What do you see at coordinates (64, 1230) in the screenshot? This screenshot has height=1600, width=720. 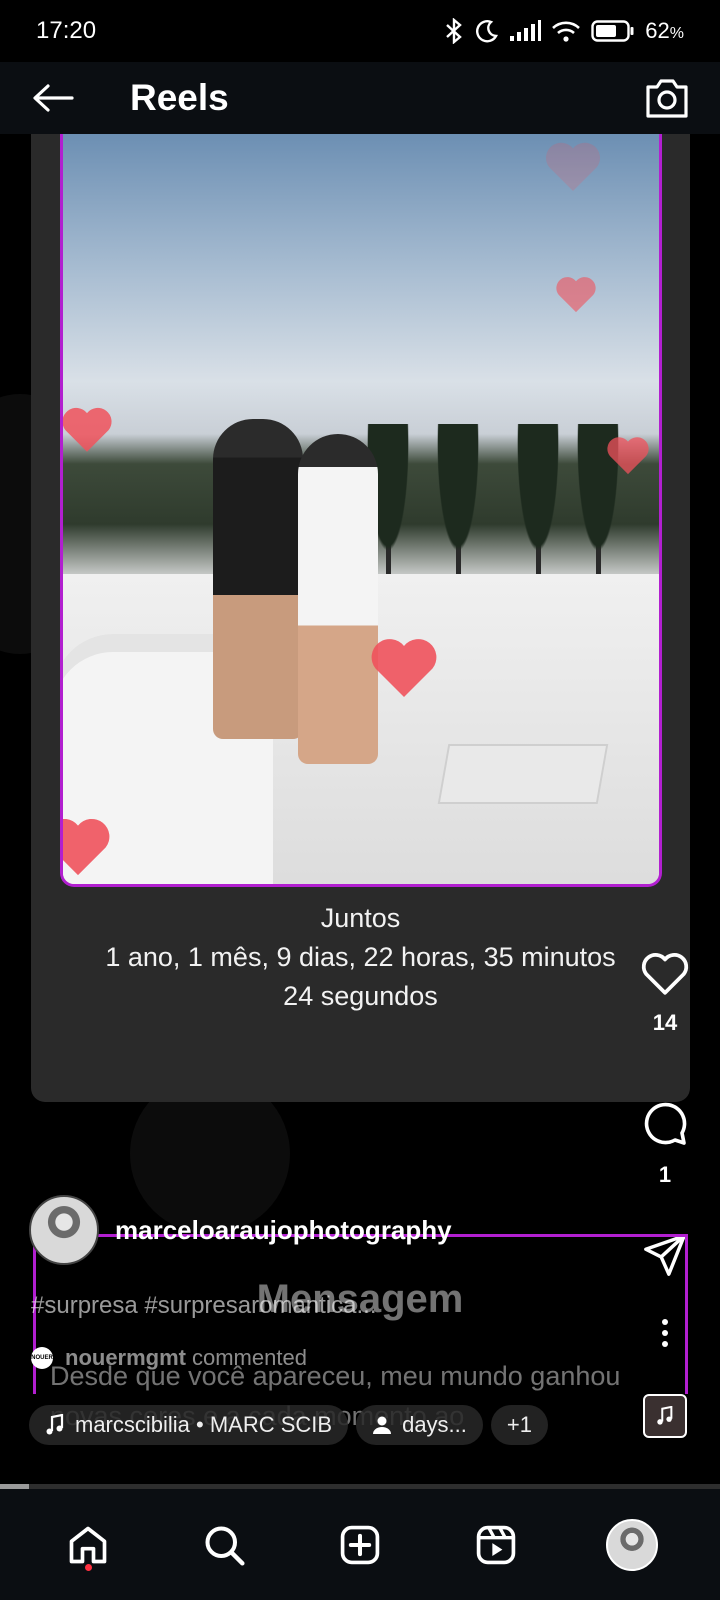 I see `author-avatar` at bounding box center [64, 1230].